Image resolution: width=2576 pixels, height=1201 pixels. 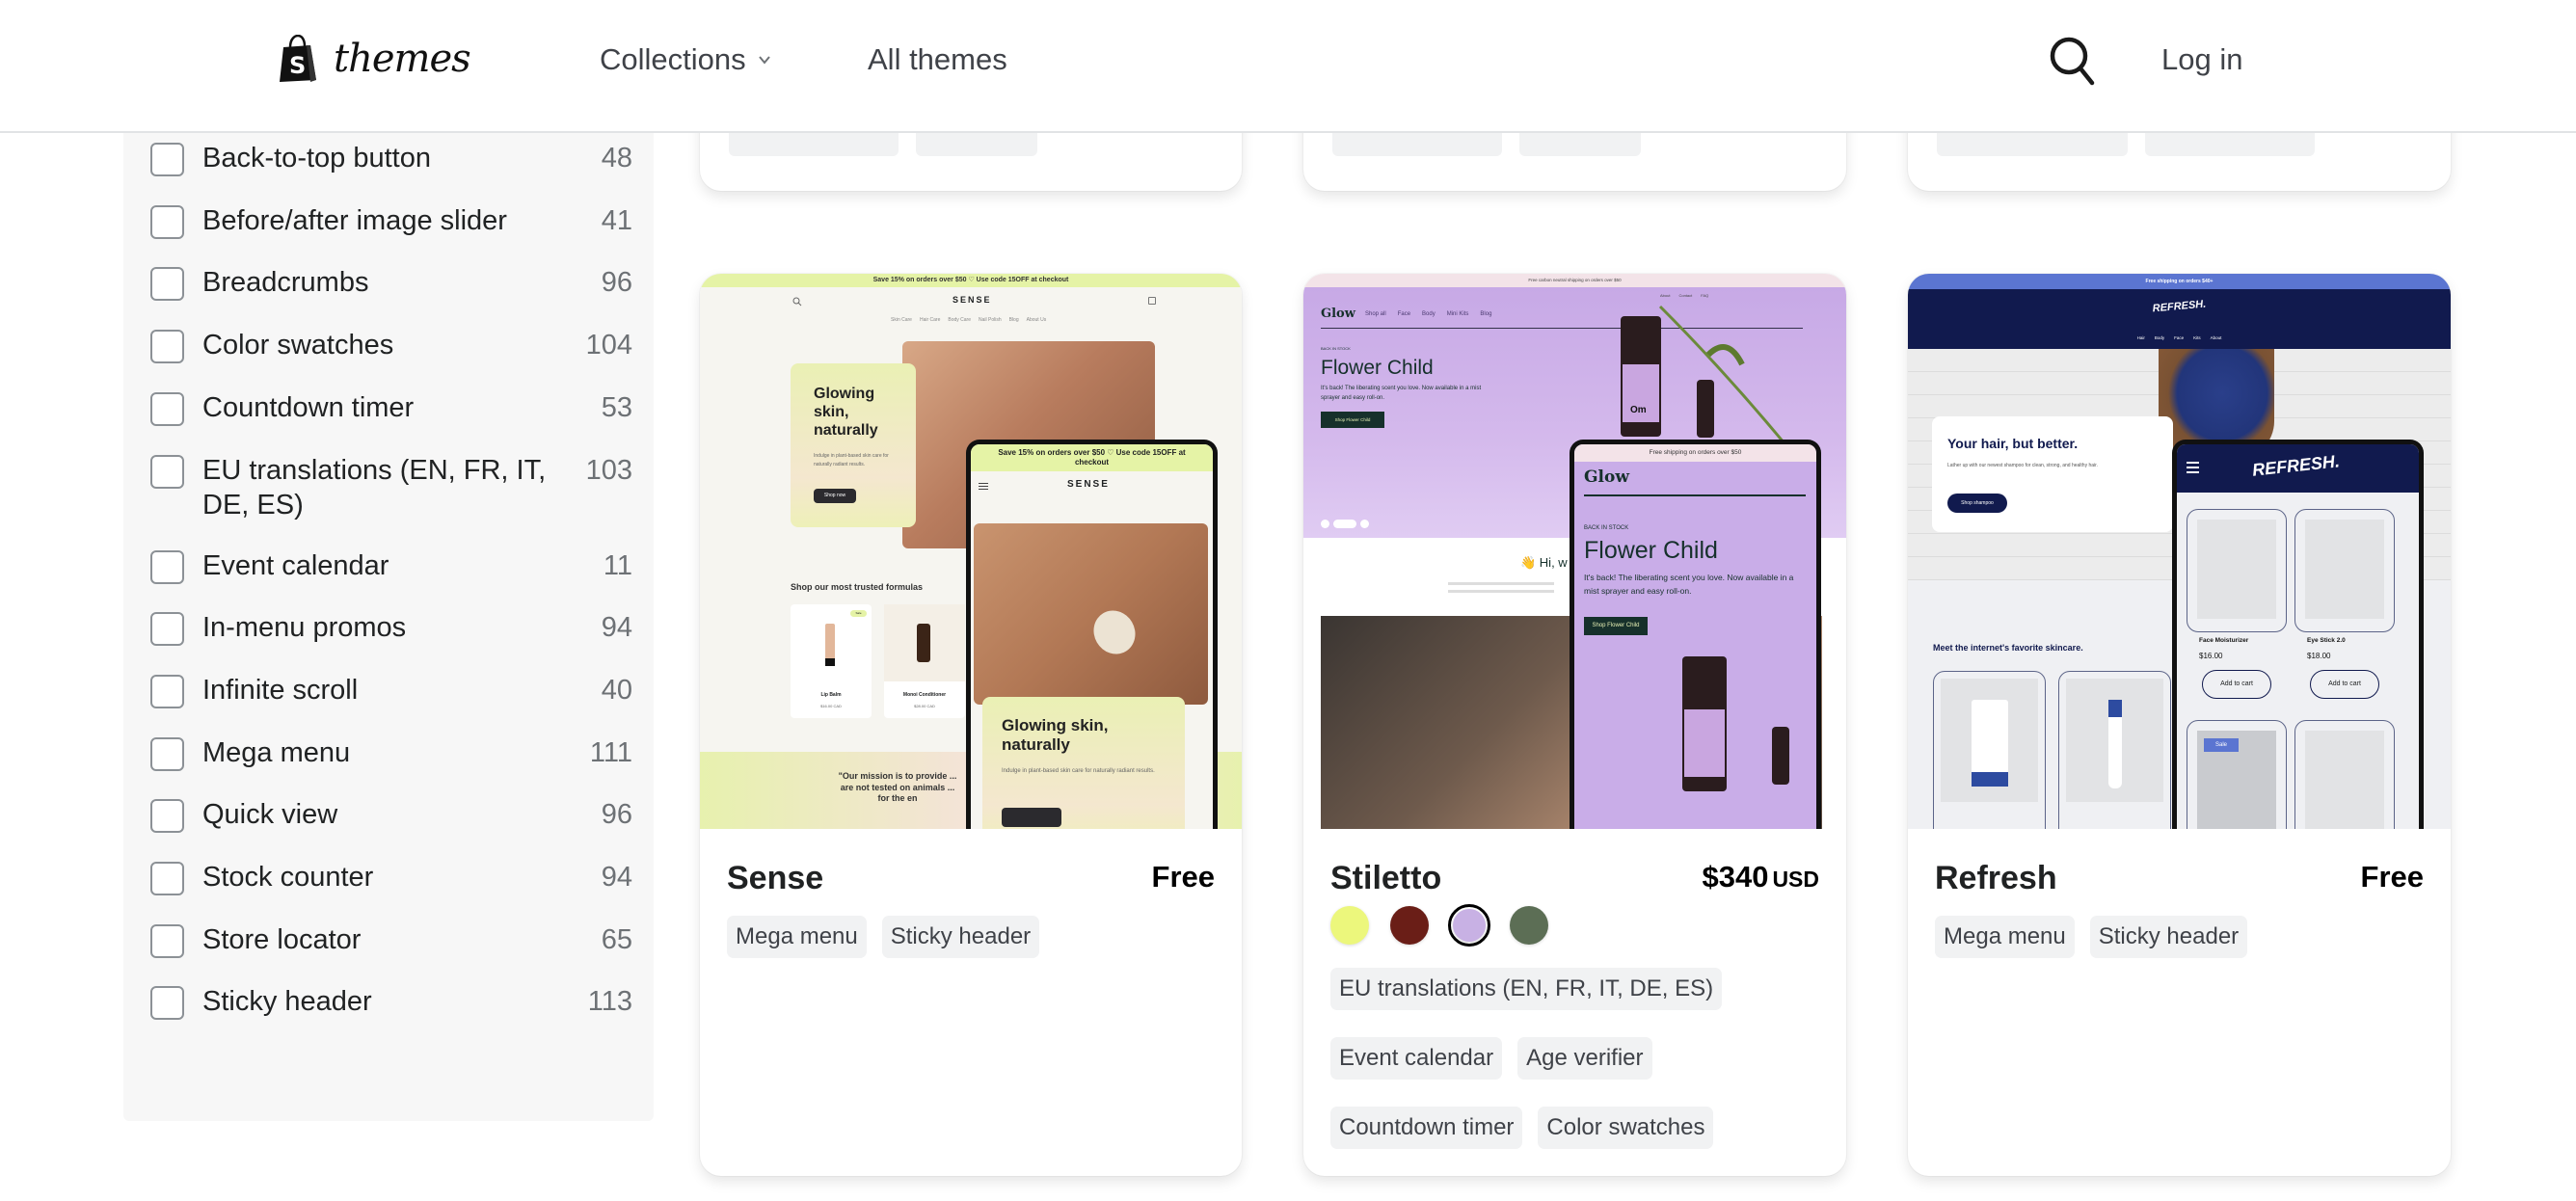 What do you see at coordinates (2224, 641) in the screenshot?
I see `mobile-product-name: Face Moisturizer` at bounding box center [2224, 641].